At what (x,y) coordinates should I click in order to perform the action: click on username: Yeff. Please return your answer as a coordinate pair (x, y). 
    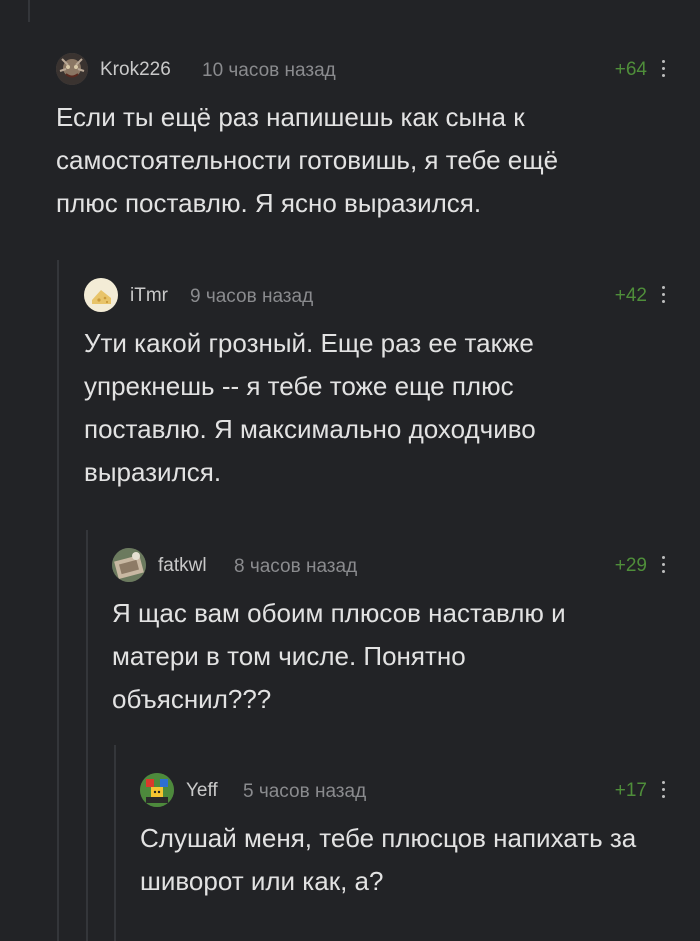
    Looking at the image, I should click on (202, 791).